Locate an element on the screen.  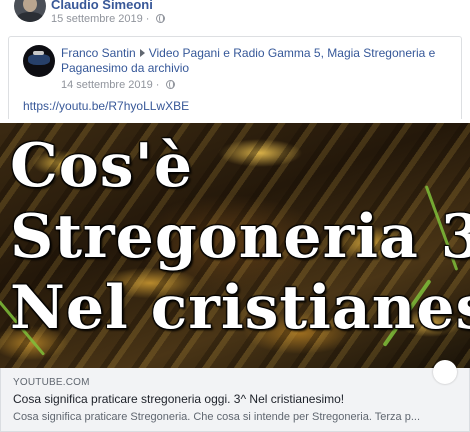
youtube-link: https://youtu.be/R7hyoLLwXBE is located at coordinates (106, 106).